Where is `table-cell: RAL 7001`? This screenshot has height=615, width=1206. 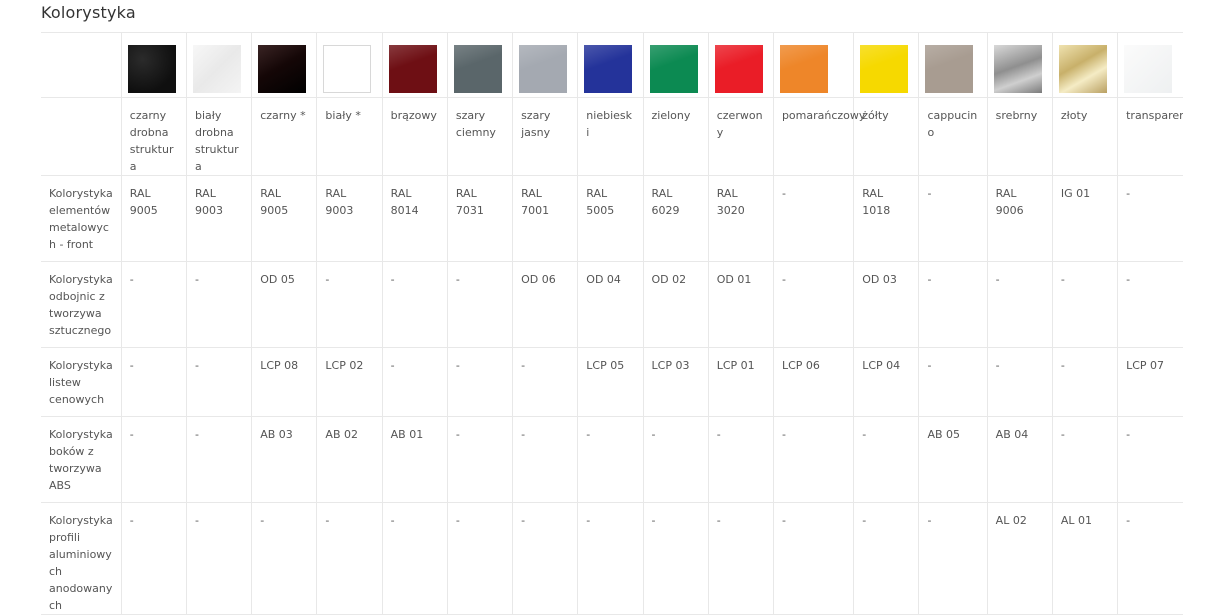
table-cell: RAL 7001 is located at coordinates (545, 218).